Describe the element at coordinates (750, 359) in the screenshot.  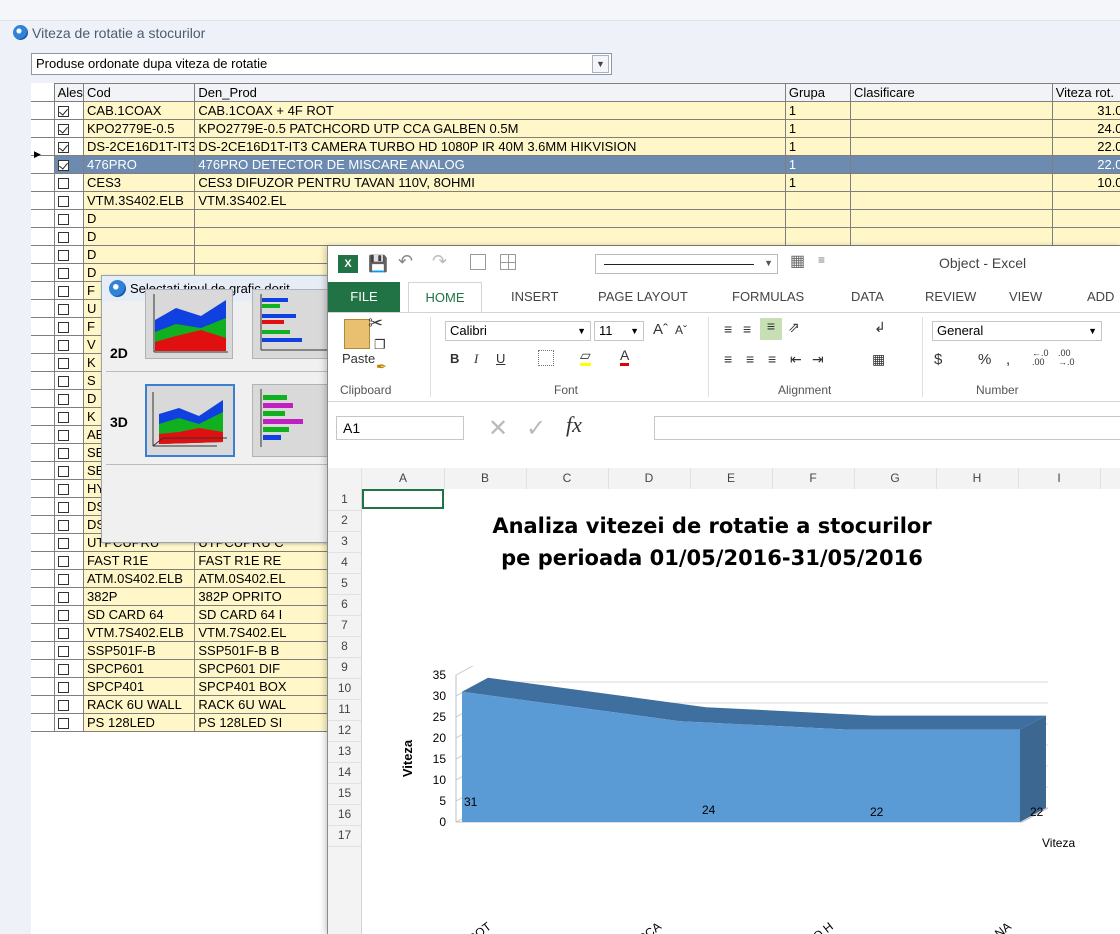
I see `align-center-icon: ≡` at that location.